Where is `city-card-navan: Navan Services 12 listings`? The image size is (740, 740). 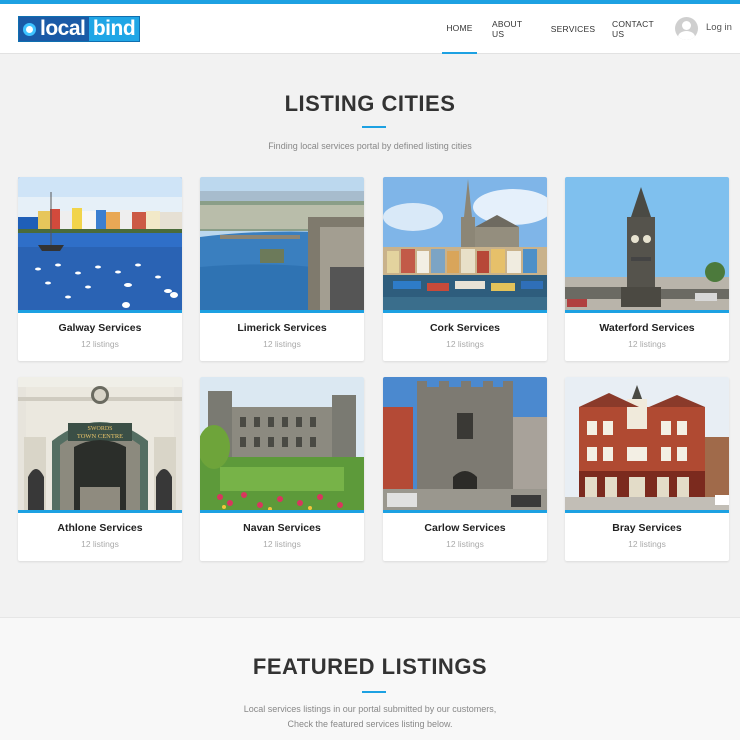
city-card-navan: Navan Services 12 listings is located at coordinates (282, 469).